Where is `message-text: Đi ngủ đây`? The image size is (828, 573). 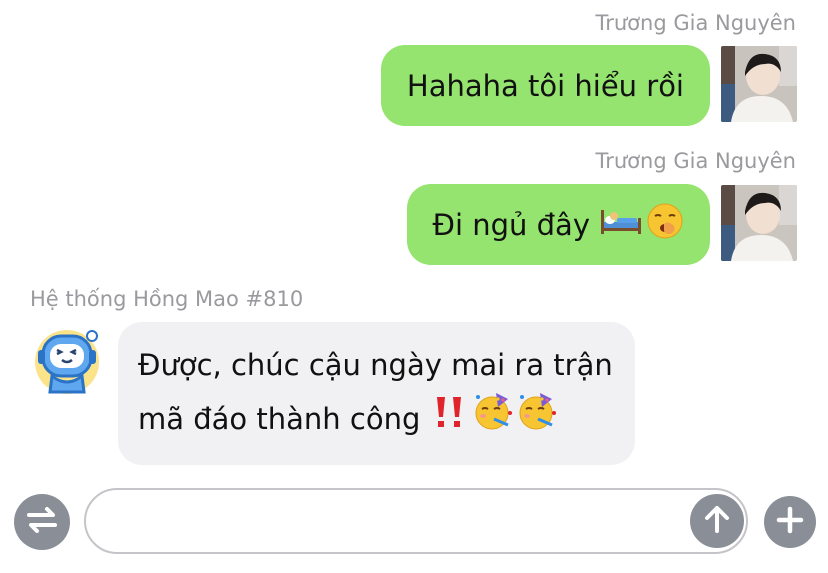
message-text: Đi ngủ đây is located at coordinates (511, 224).